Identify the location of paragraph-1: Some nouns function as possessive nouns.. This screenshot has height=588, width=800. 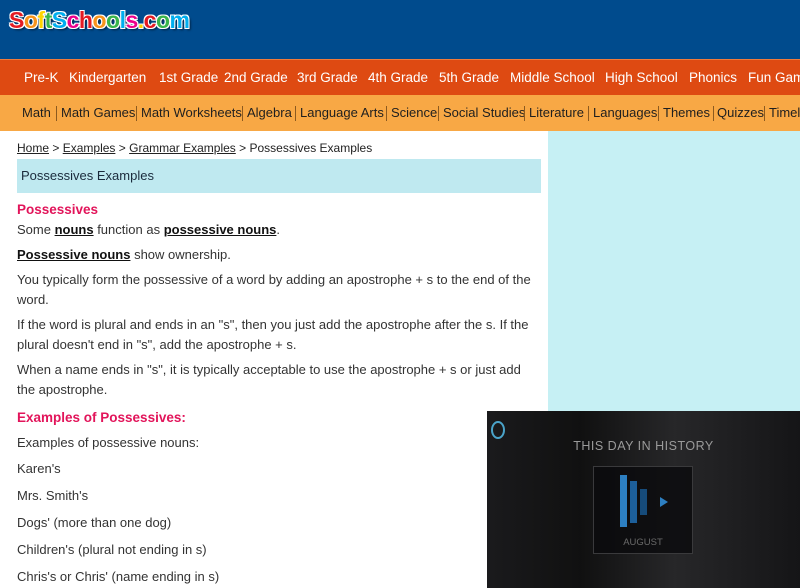
(279, 230).